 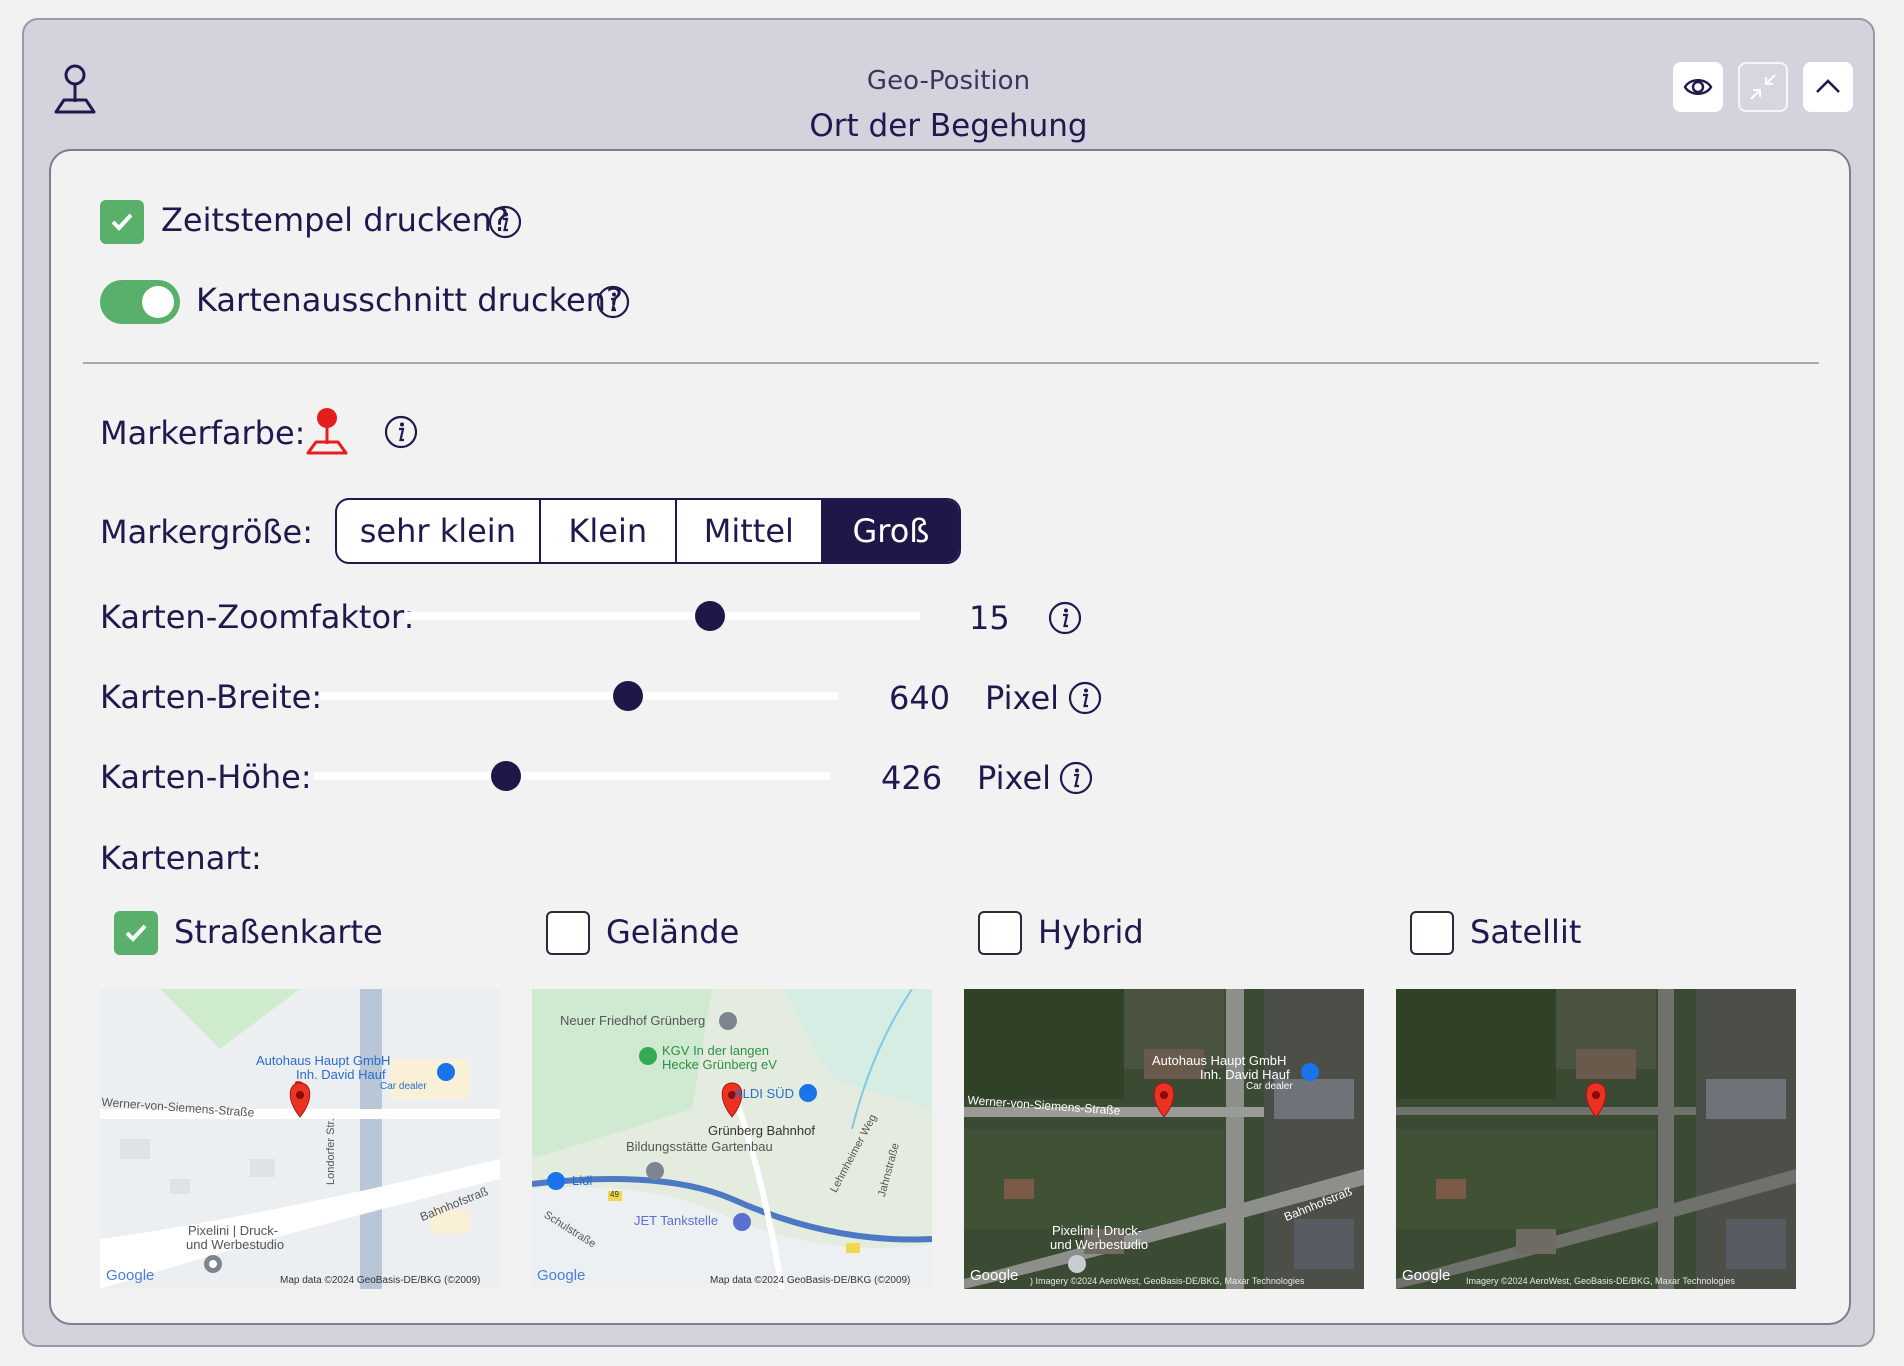 I want to click on height-label: Karten-Höhe:, so click(x=206, y=777).